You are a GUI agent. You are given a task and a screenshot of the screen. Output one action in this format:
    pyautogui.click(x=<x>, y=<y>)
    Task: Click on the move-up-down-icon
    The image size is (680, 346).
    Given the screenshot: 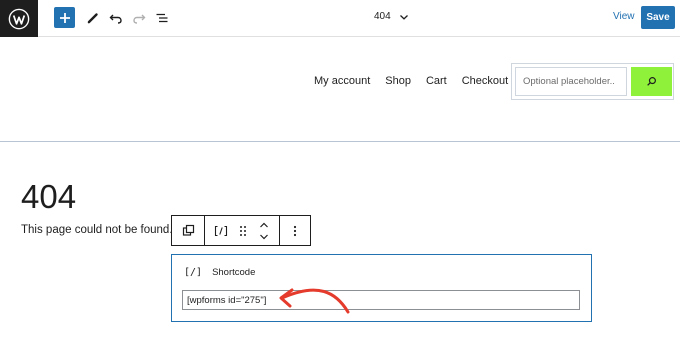 What is the action you would take?
    pyautogui.click(x=264, y=230)
    